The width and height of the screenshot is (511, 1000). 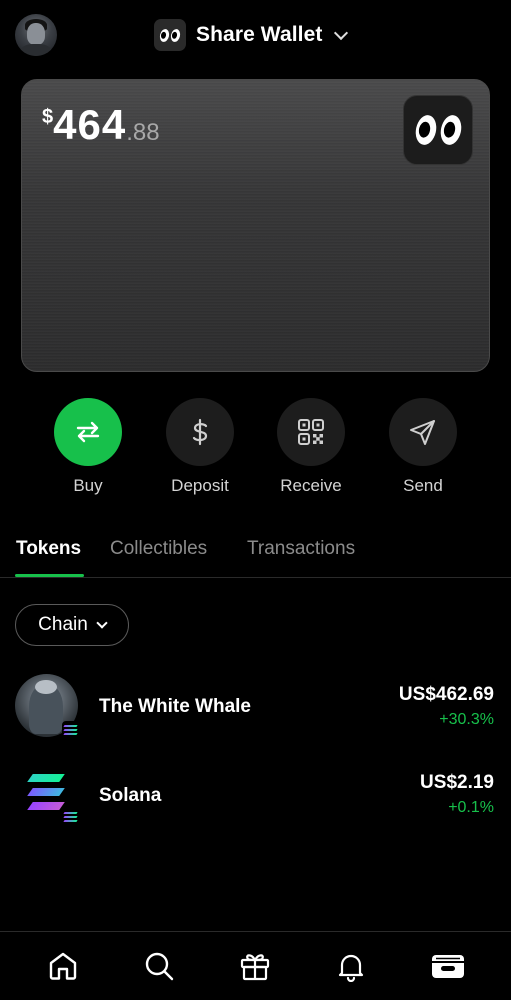 What do you see at coordinates (175, 706) in the screenshot?
I see `token-name: The White Whale` at bounding box center [175, 706].